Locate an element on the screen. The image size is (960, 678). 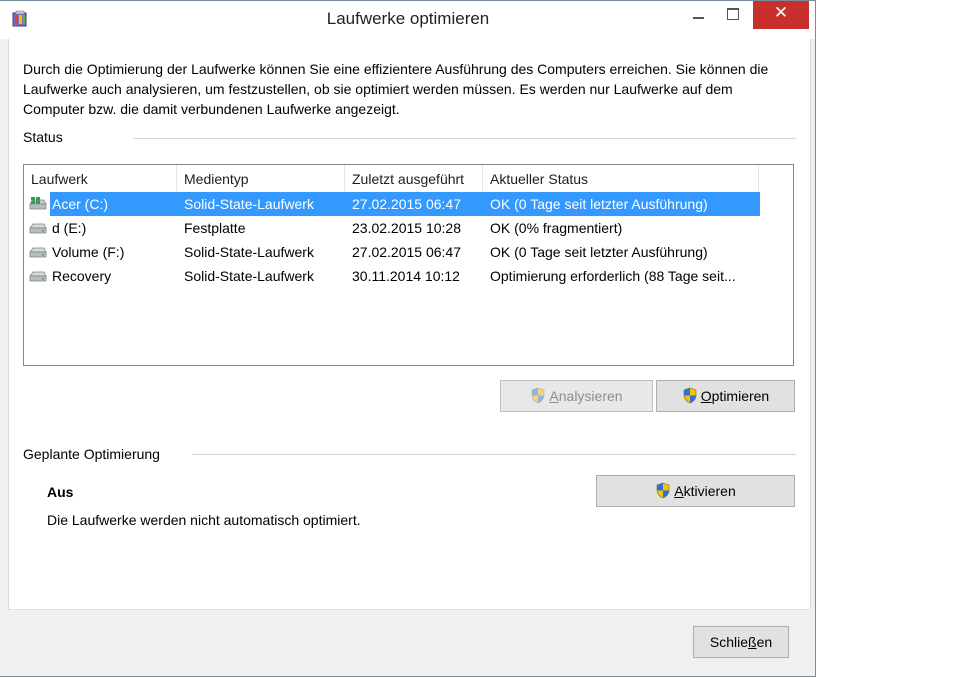
close-button-label-end: en is located at coordinates (764, 642).